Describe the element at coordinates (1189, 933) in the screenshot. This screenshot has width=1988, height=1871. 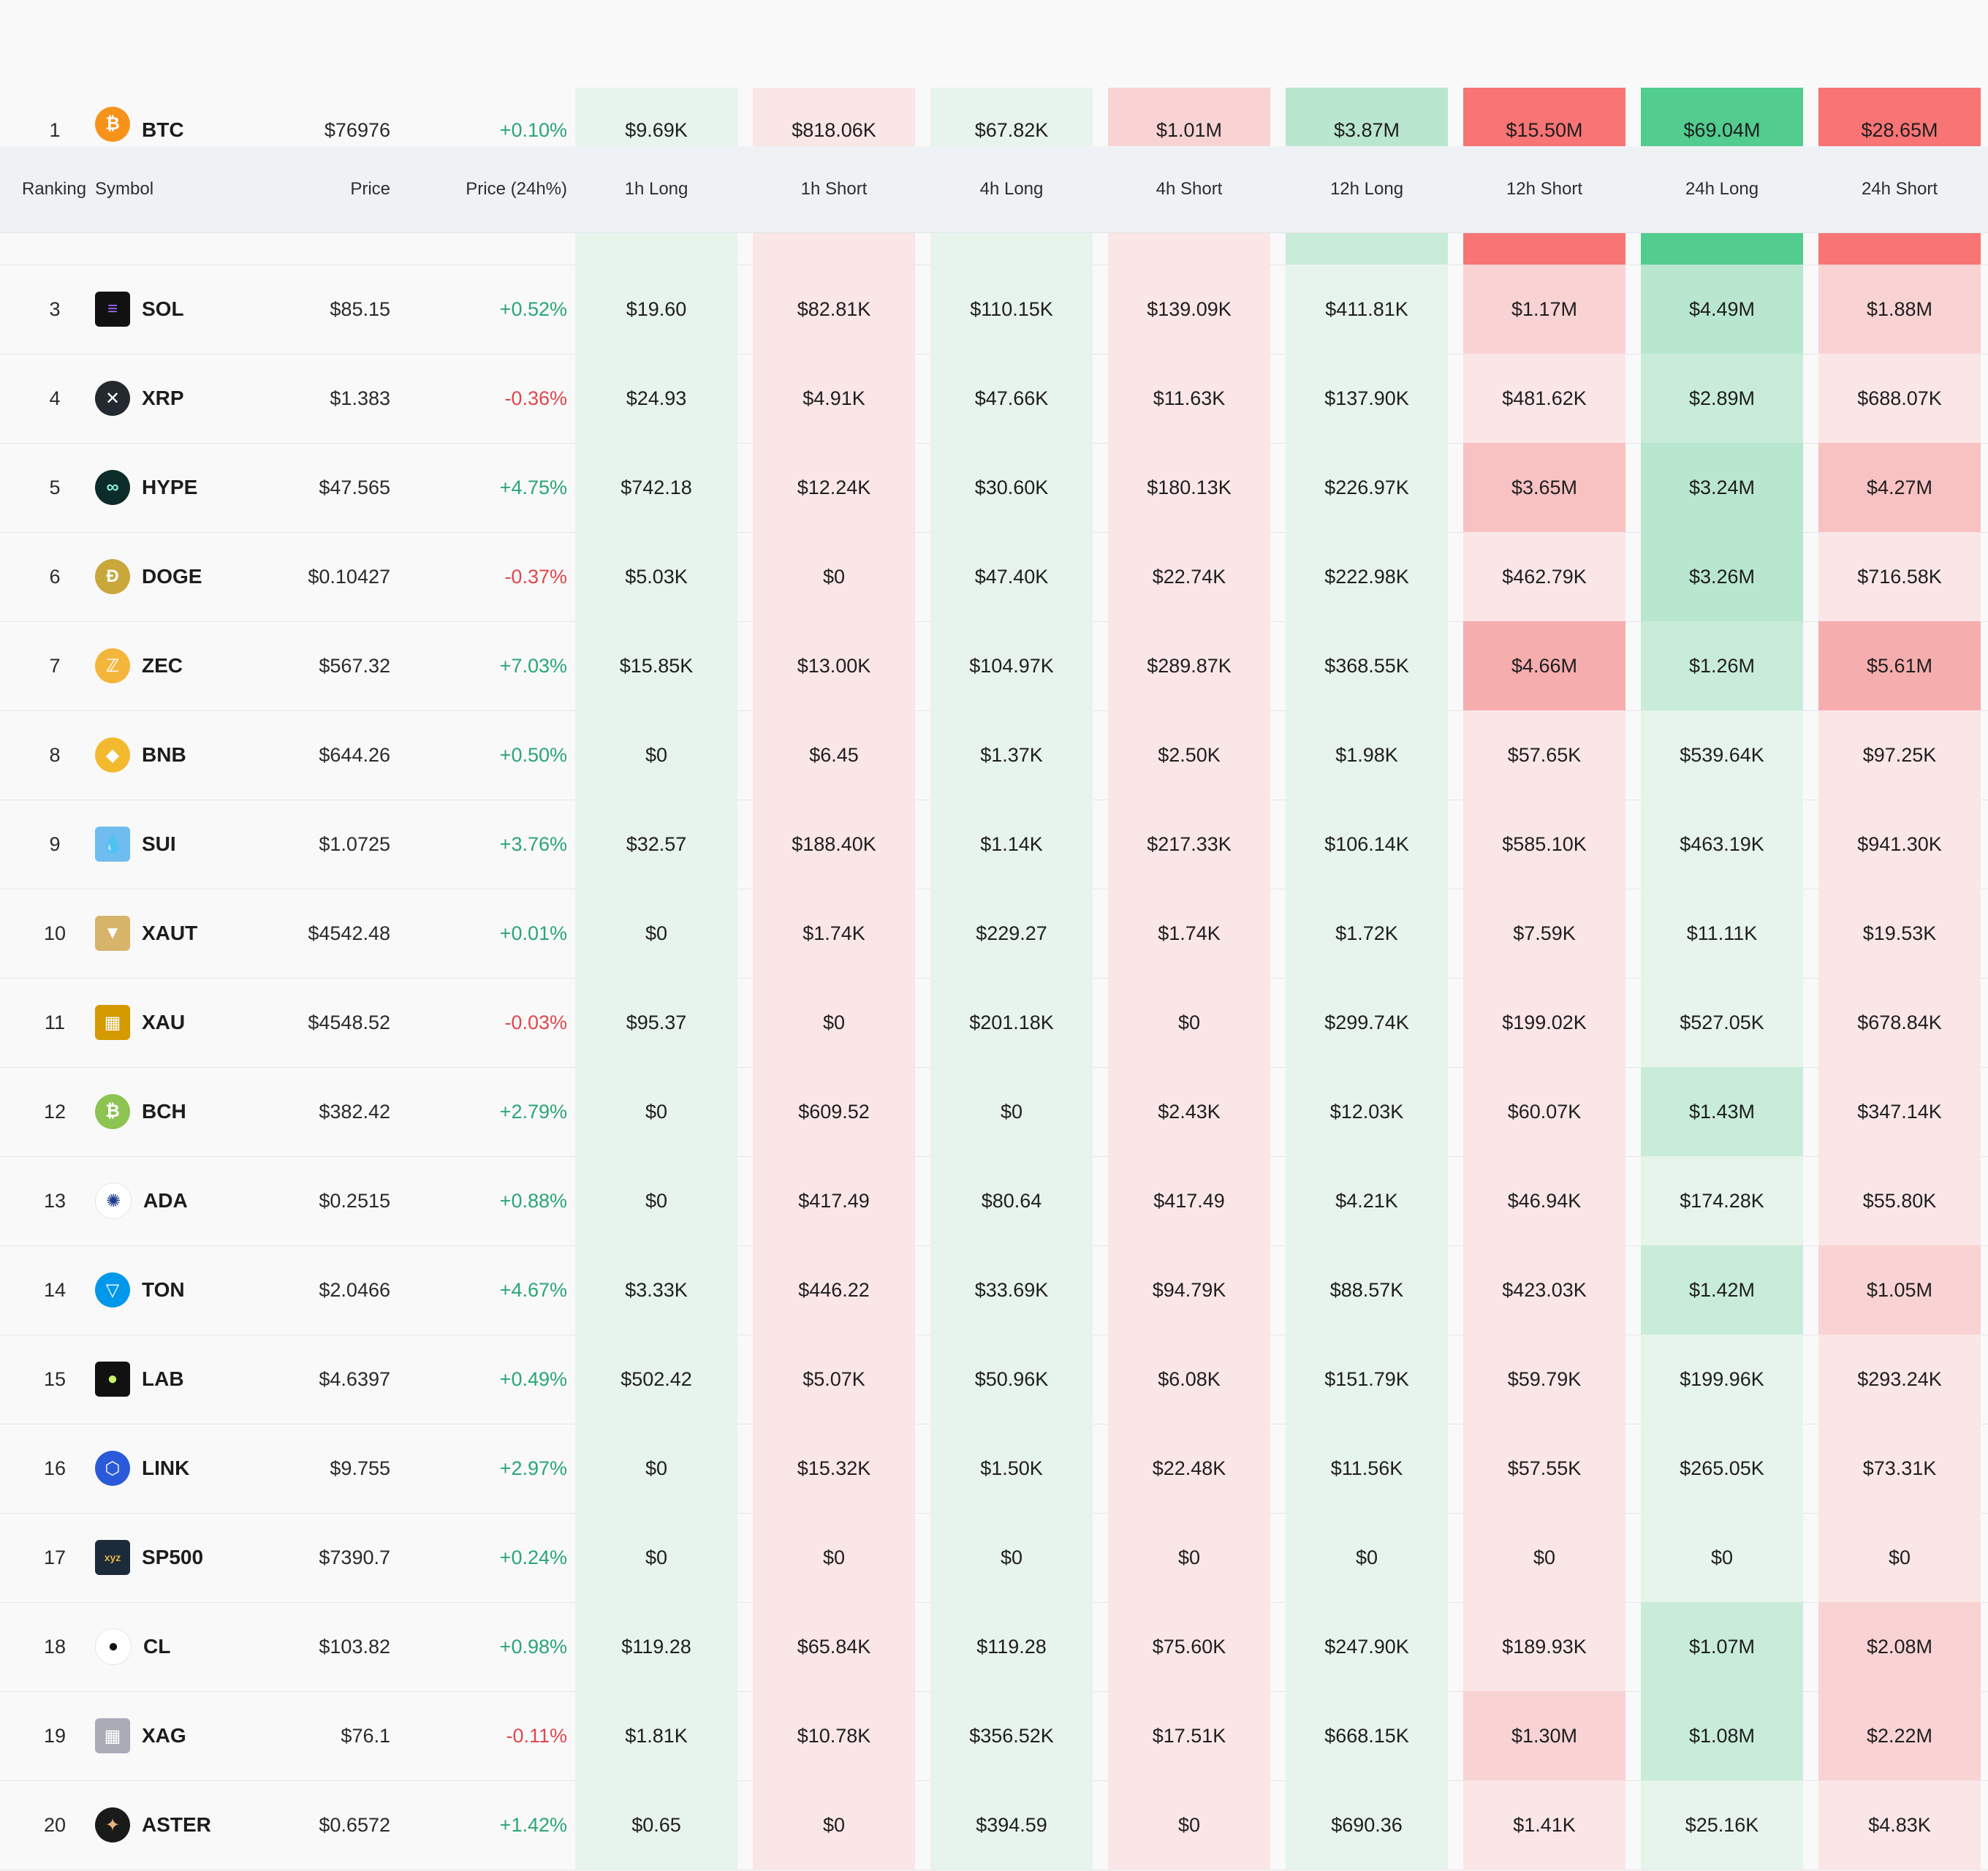
I see `4h-short-cell: $1.74K` at that location.